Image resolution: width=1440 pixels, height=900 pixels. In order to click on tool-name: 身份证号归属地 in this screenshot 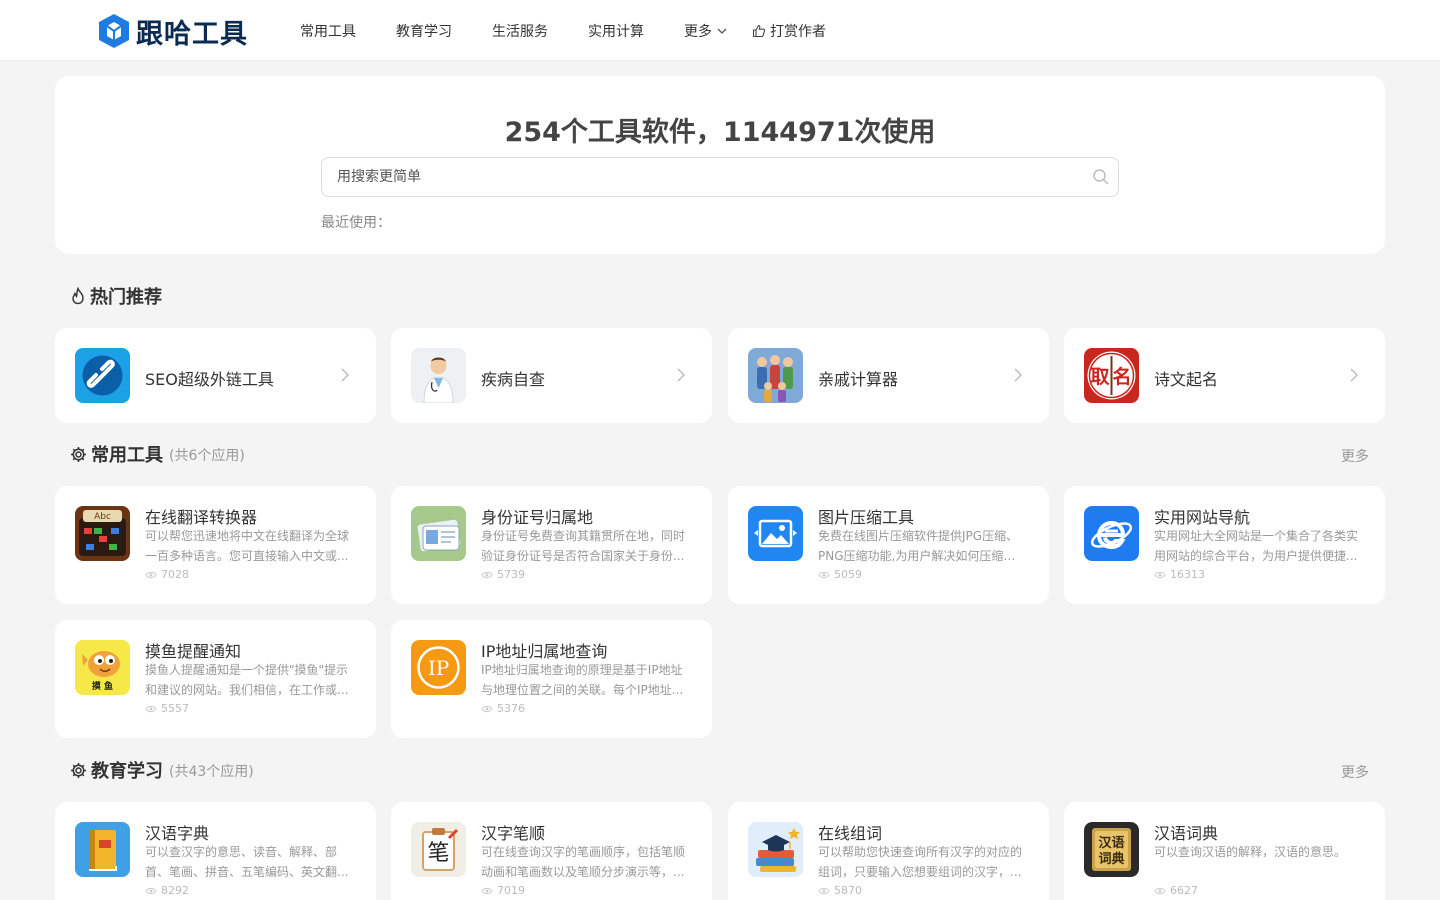, I will do `click(537, 517)`.